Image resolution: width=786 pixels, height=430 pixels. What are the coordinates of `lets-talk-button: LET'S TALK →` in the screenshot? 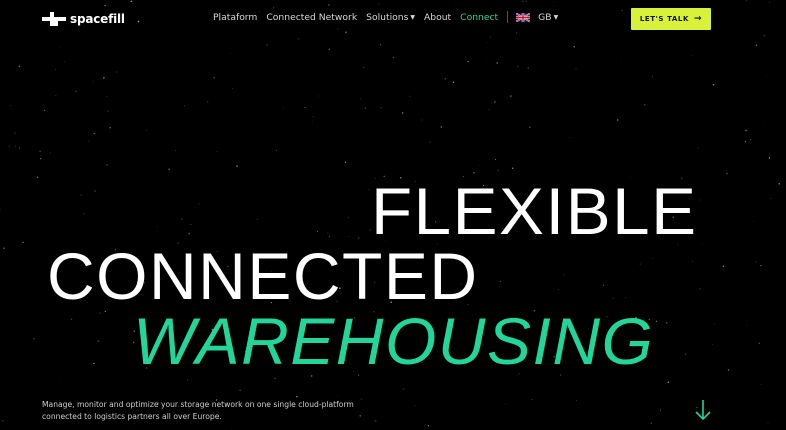 It's located at (671, 19).